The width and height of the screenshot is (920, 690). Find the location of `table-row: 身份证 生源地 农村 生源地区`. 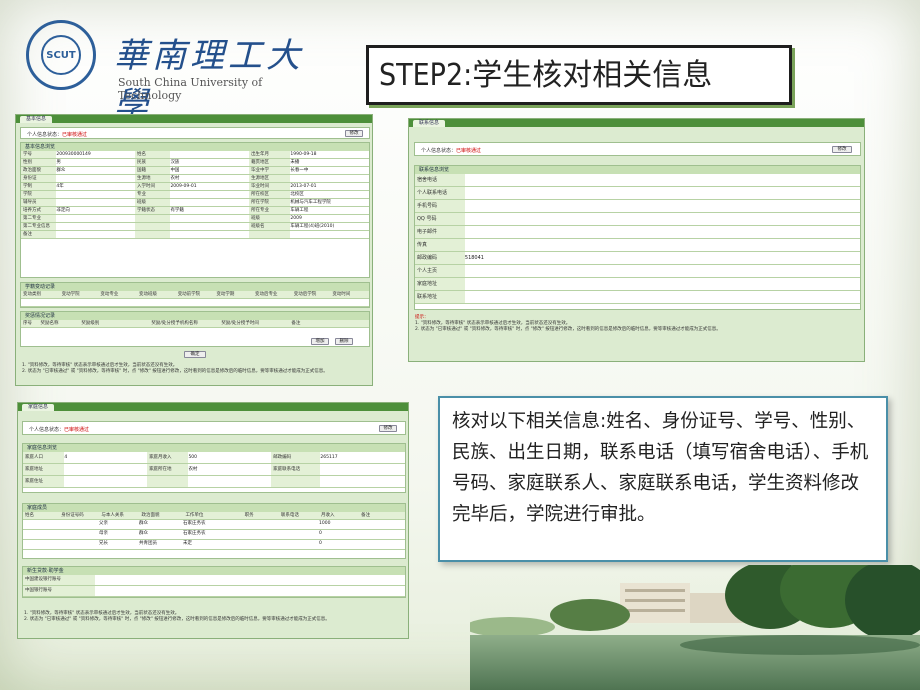

table-row: 身份证 生源地 农村 生源地区 is located at coordinates (195, 179).